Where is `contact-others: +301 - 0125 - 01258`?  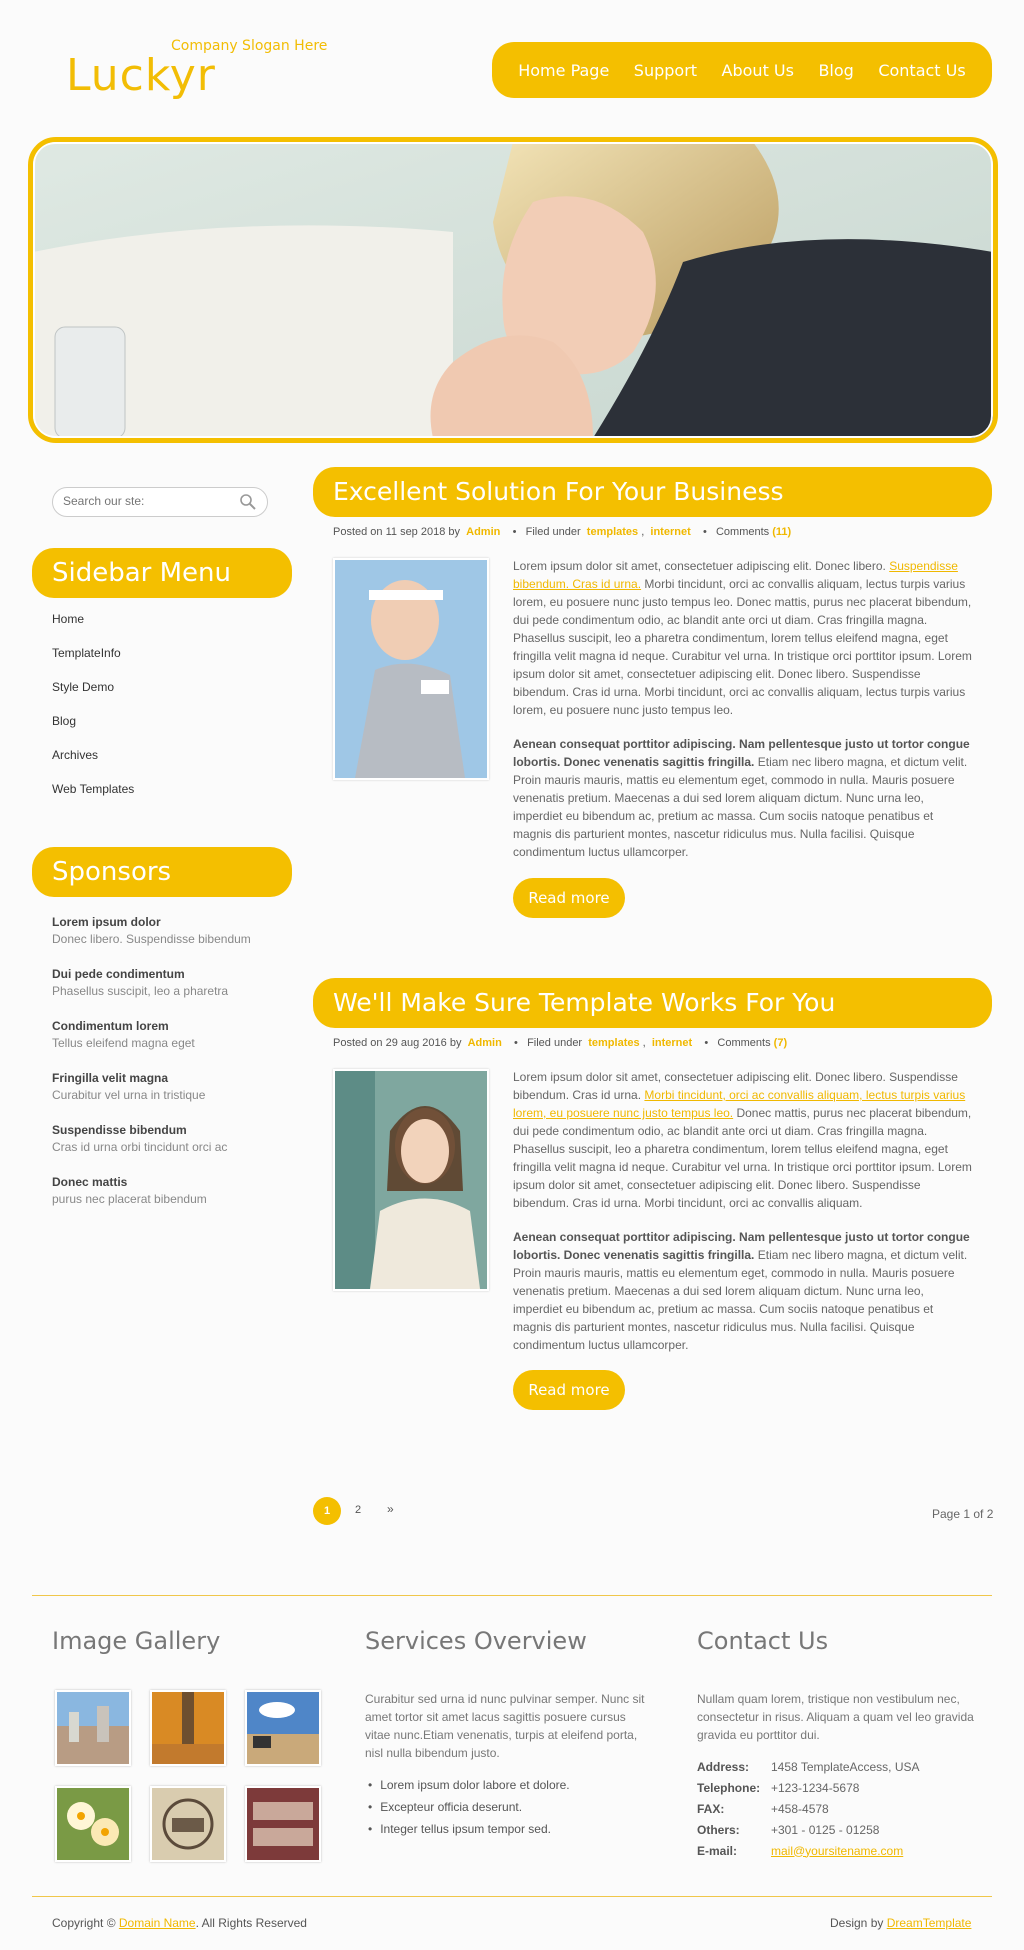
contact-others: +301 - 0125 - 01258 is located at coordinates (825, 1829).